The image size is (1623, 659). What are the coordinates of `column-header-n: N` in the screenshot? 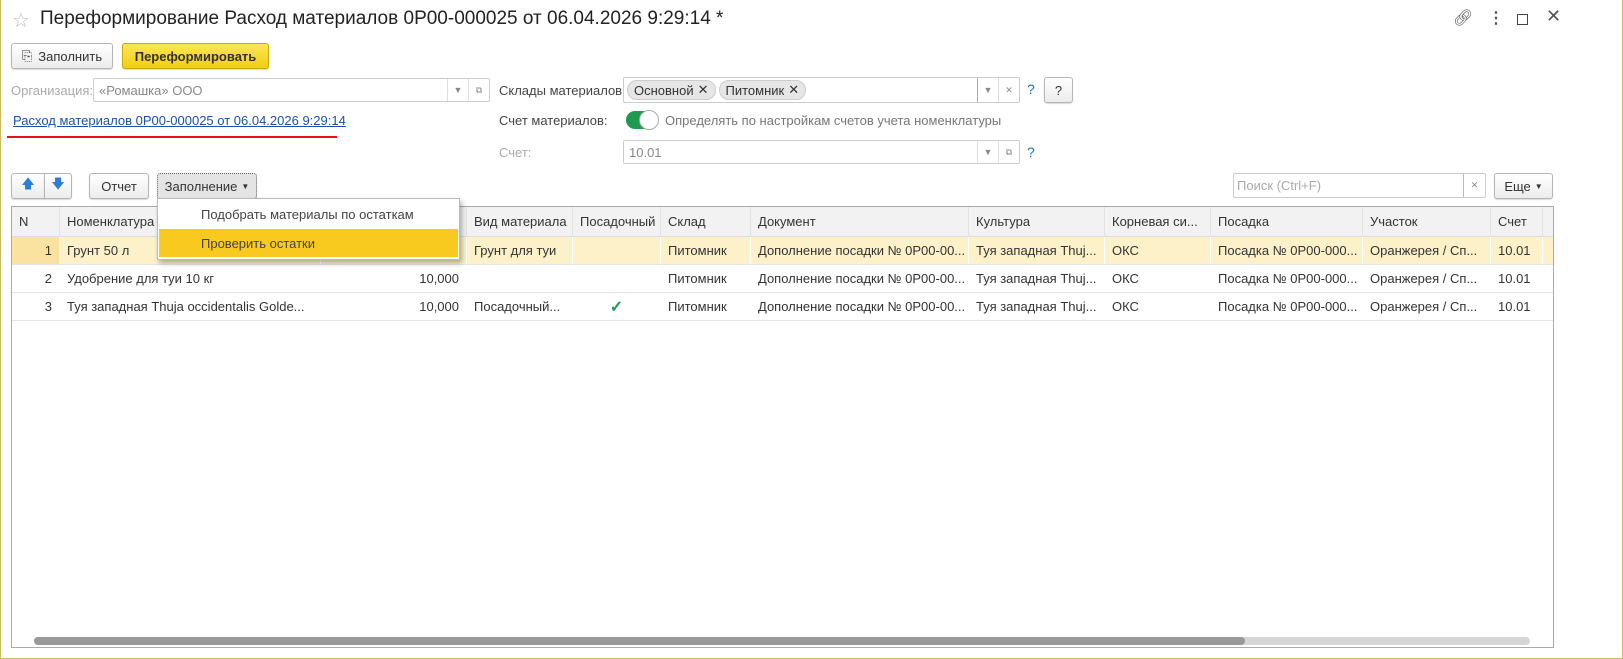 It's located at (36, 221).